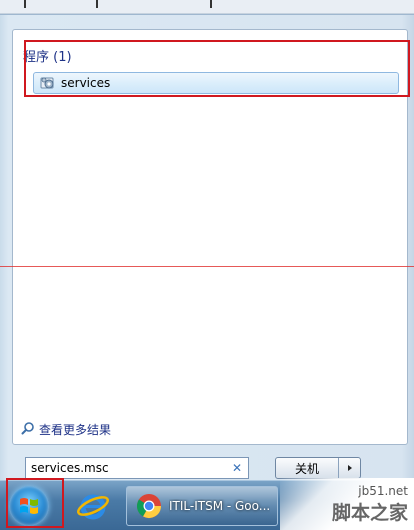 This screenshot has height=530, width=414. Describe the element at coordinates (75, 430) in the screenshot. I see `see-more-results-label: 查看更多结果` at that location.